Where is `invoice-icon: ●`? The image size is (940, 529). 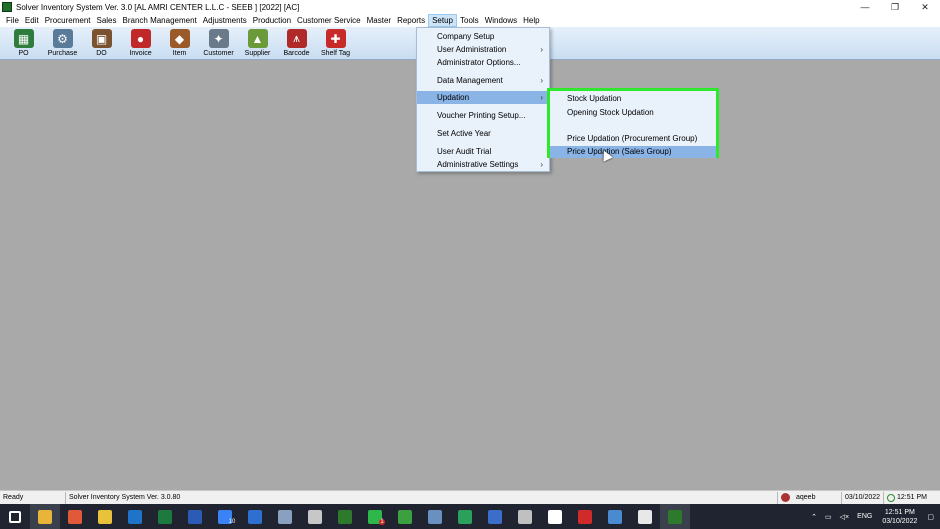 invoice-icon: ● is located at coordinates (140, 38).